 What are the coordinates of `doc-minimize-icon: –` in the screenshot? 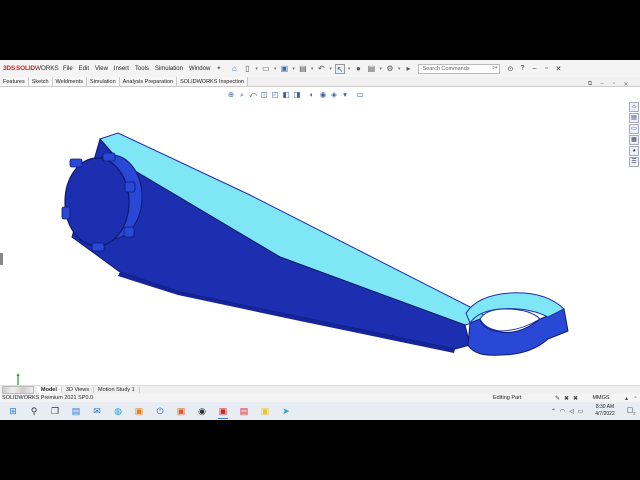 It's located at (602, 84).